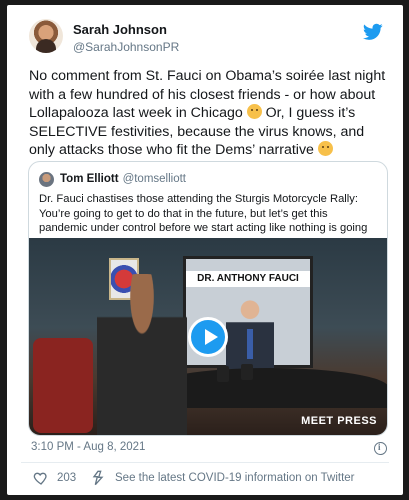 The width and height of the screenshot is (409, 500). I want to click on author-handle: @SarahJohnsonPR, so click(126, 47).